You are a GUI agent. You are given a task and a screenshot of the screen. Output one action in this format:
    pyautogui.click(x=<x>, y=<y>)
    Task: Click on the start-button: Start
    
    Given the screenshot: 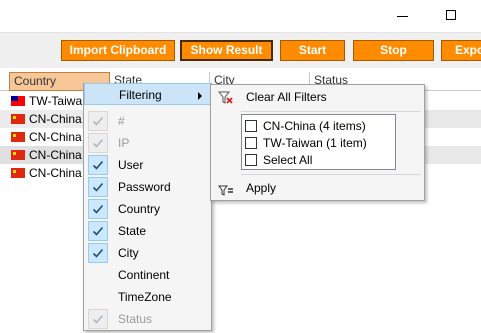 What is the action you would take?
    pyautogui.click(x=312, y=50)
    